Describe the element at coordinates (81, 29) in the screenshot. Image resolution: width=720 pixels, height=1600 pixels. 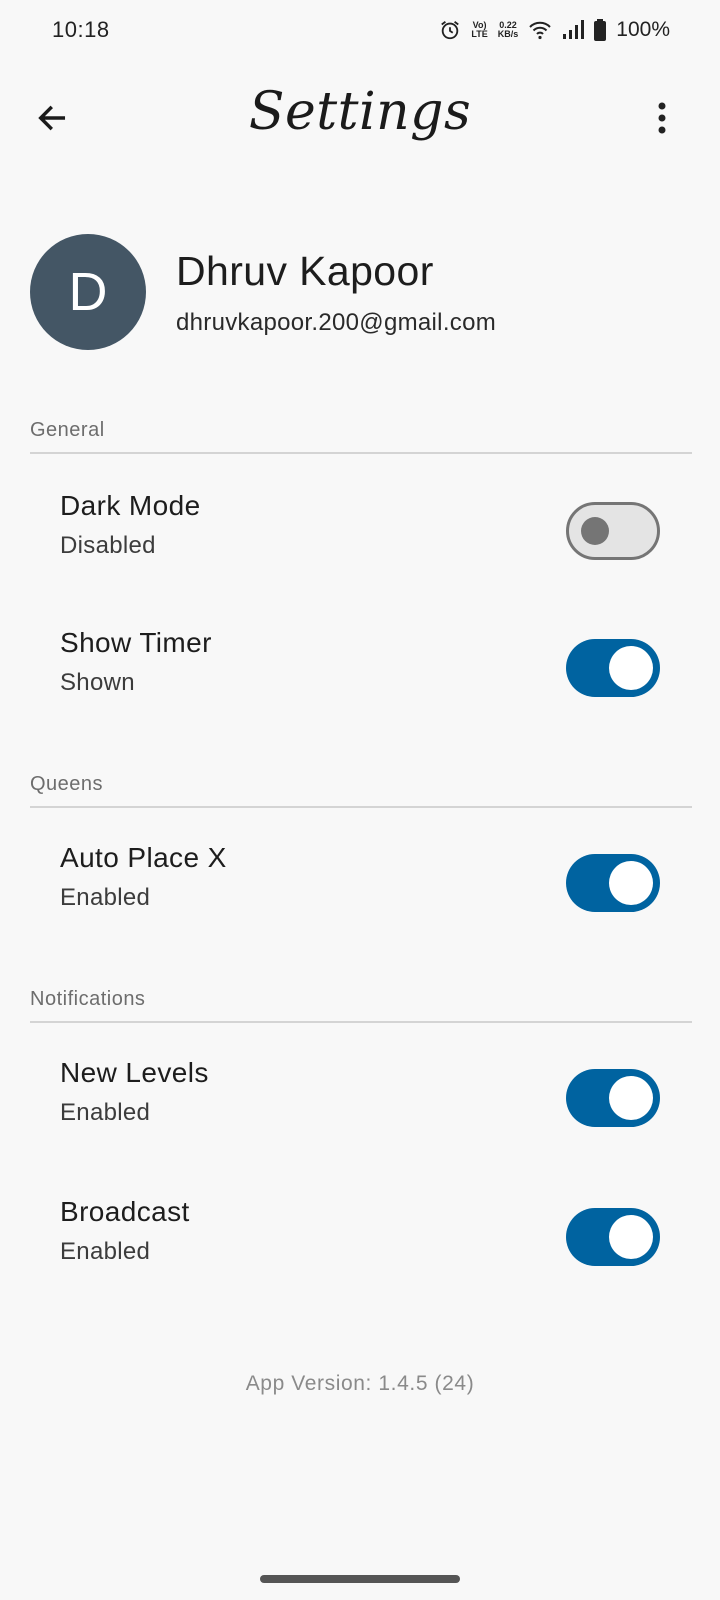
I see `status-time: 10:18` at that location.